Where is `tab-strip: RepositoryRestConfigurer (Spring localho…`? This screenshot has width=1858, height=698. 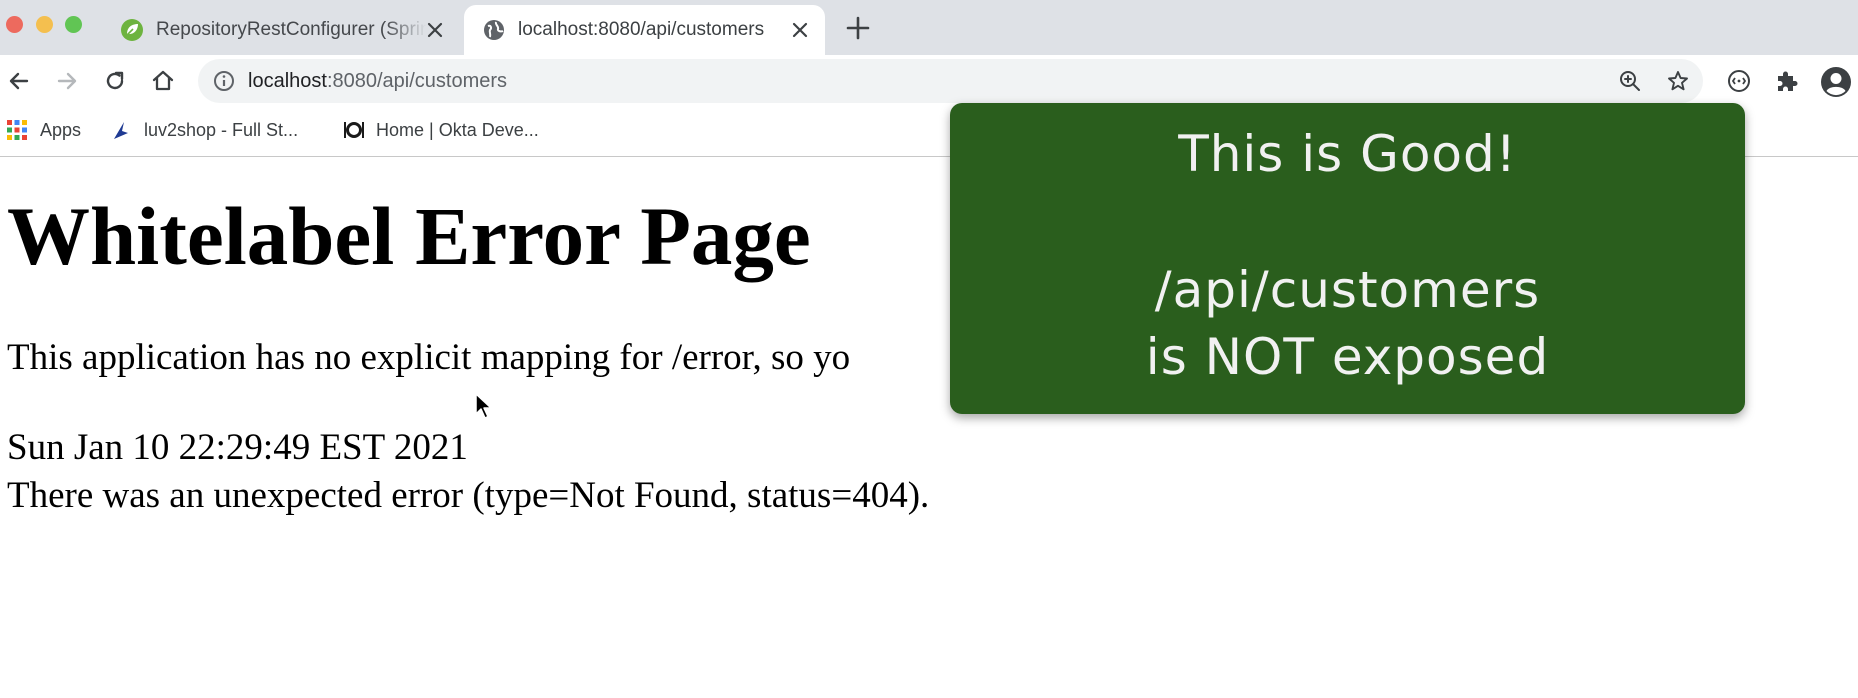 tab-strip: RepositoryRestConfigurer (Spring localho… is located at coordinates (929, 27).